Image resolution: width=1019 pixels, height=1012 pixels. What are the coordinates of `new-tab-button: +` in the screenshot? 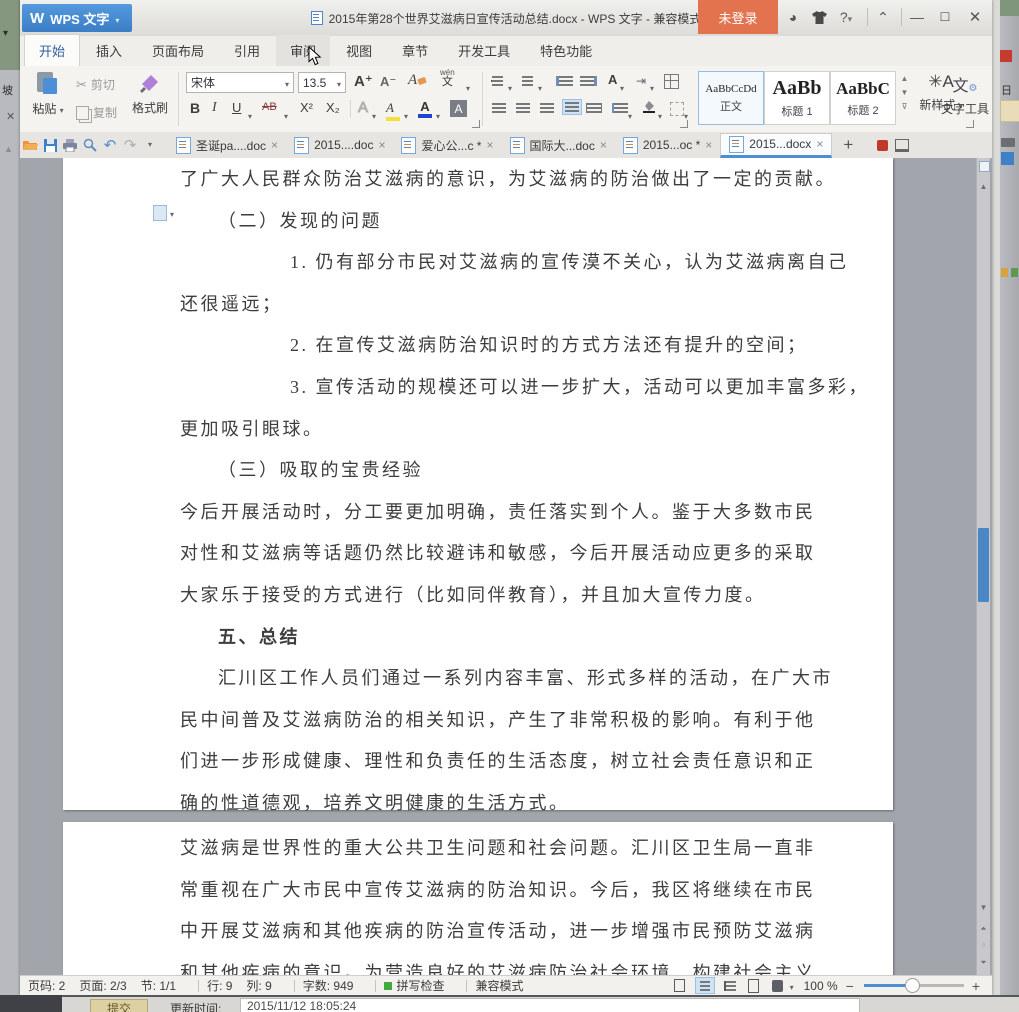 It's located at (848, 145).